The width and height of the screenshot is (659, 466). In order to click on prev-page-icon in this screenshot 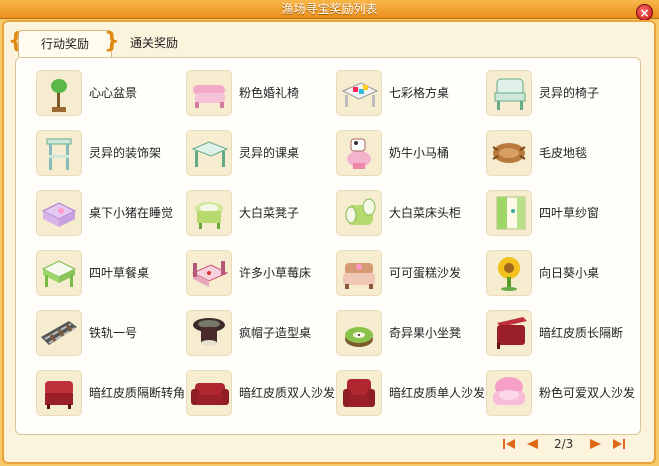, I will do `click(532, 444)`.